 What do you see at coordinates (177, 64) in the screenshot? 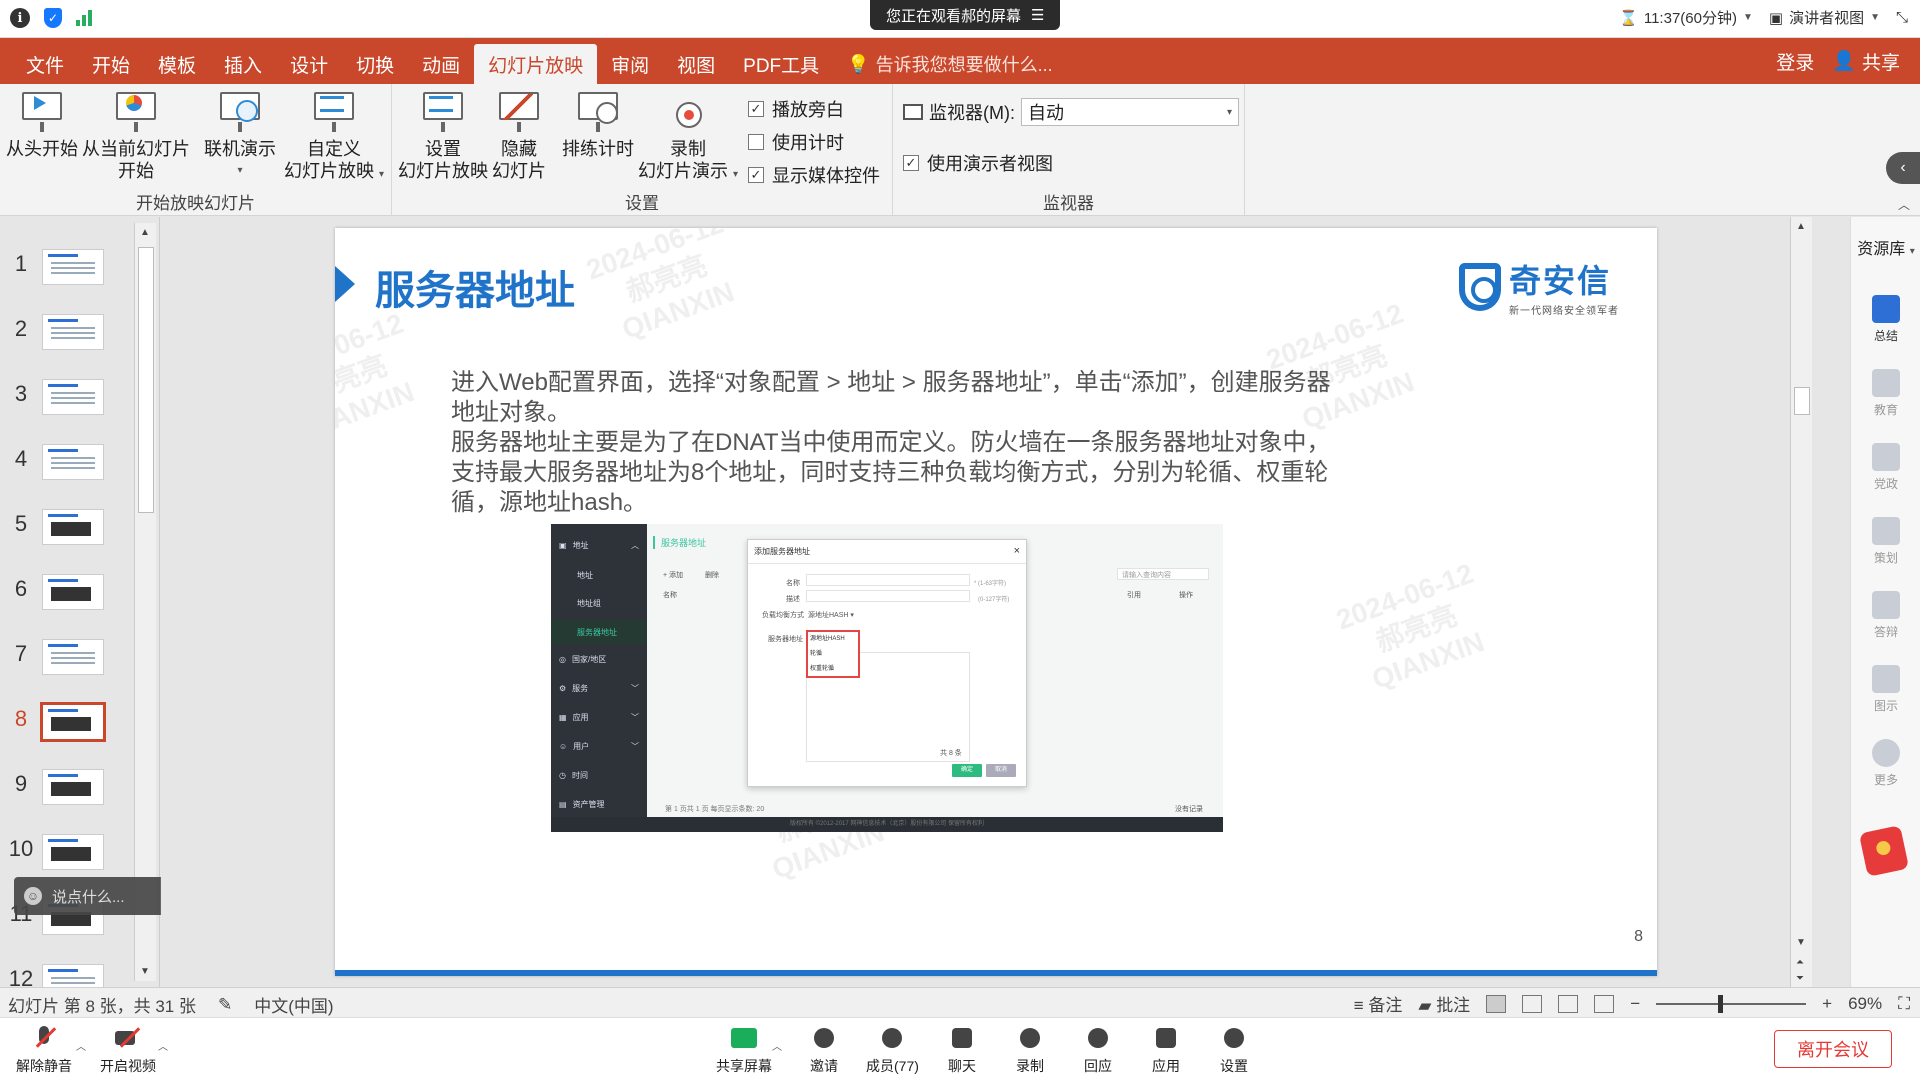
I see `tab-template: 模板` at bounding box center [177, 64].